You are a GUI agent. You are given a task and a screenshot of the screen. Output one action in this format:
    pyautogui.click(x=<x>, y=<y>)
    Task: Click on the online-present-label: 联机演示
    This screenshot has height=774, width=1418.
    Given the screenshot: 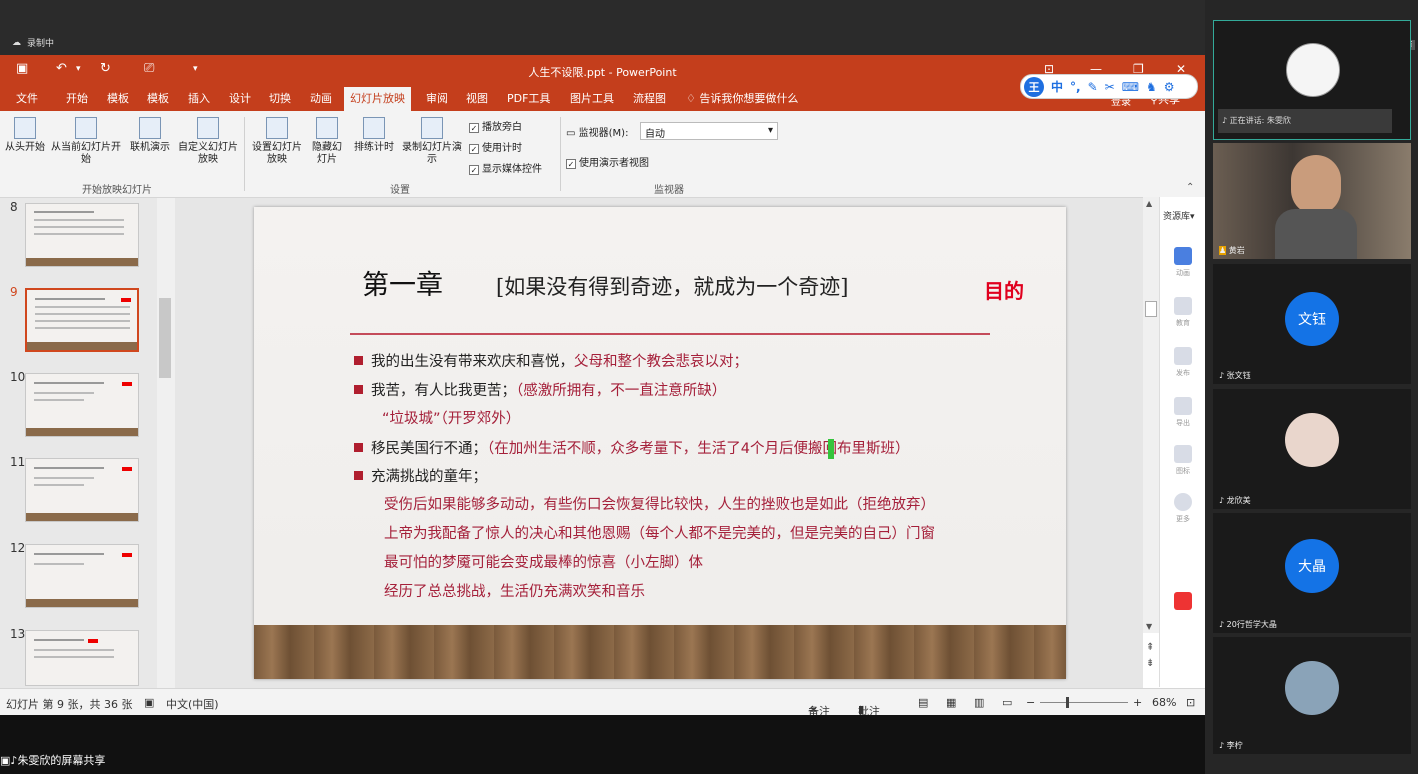 What is the action you would take?
    pyautogui.click(x=150, y=147)
    